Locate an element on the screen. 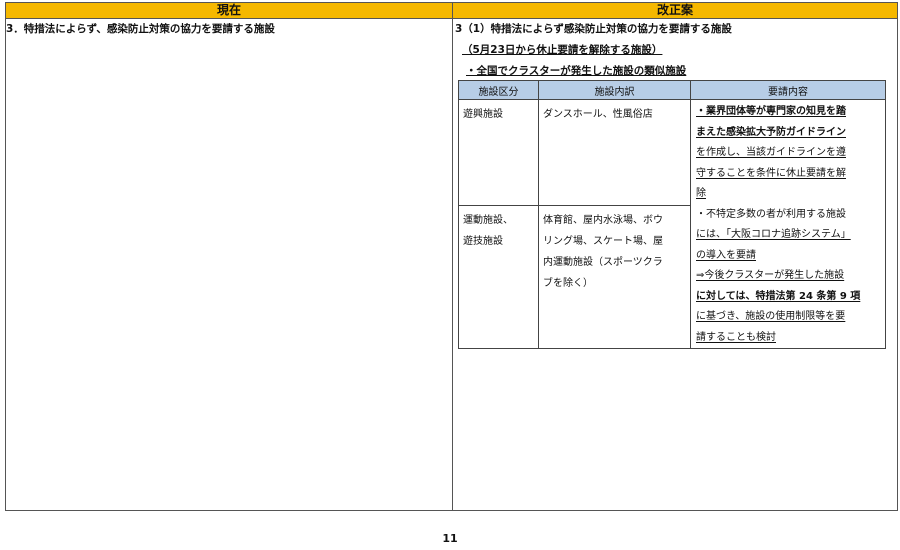 This screenshot has height=550, width=900. request-line: ・不特定多数の者が利用する施設 is located at coordinates (771, 214).